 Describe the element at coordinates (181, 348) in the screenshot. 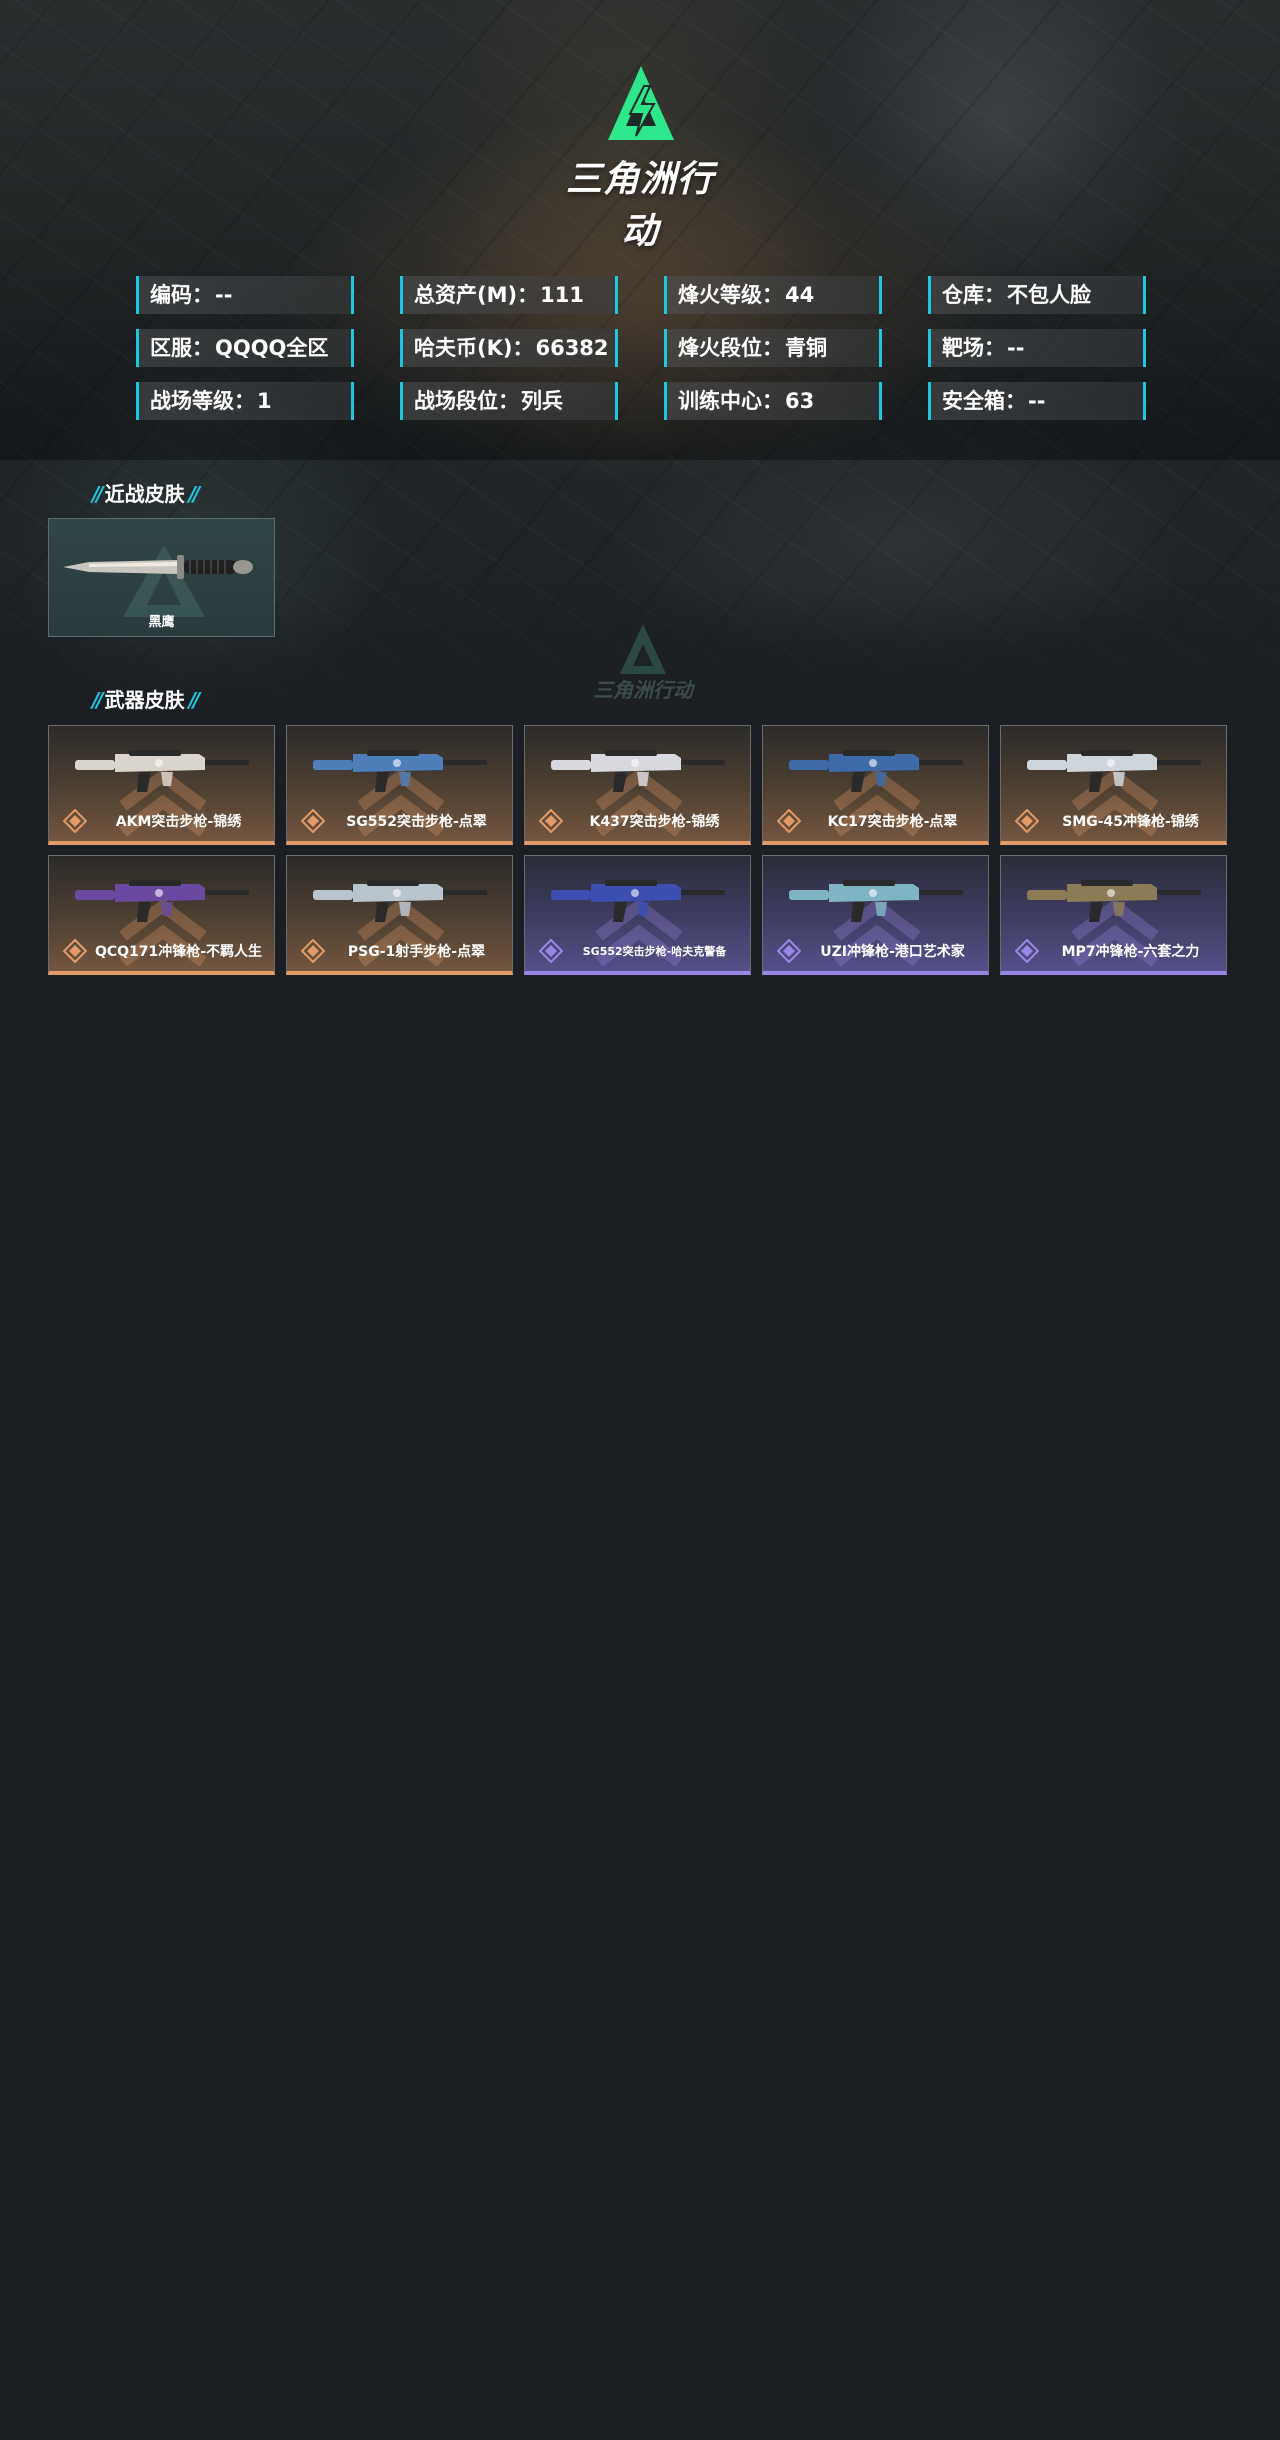

I see `stat-label: 区服：` at that location.